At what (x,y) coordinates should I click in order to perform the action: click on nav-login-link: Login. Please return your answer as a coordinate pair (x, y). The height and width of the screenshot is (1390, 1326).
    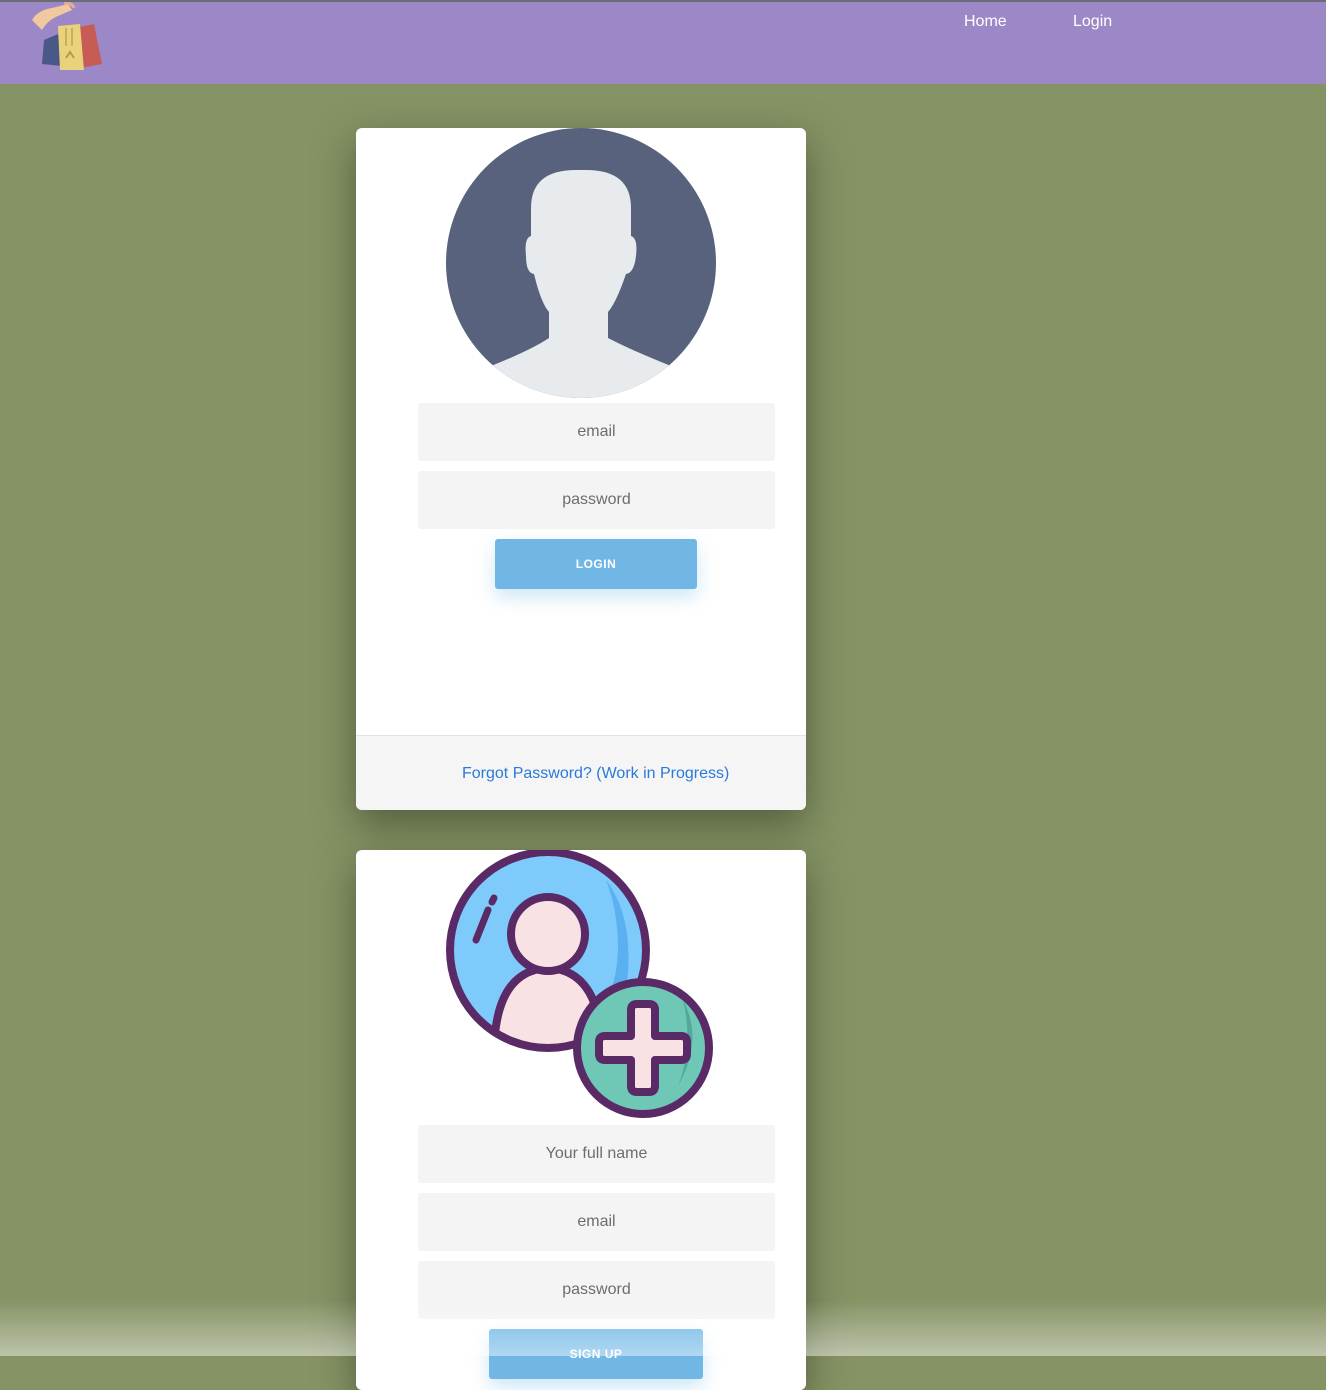
    Looking at the image, I should click on (1092, 22).